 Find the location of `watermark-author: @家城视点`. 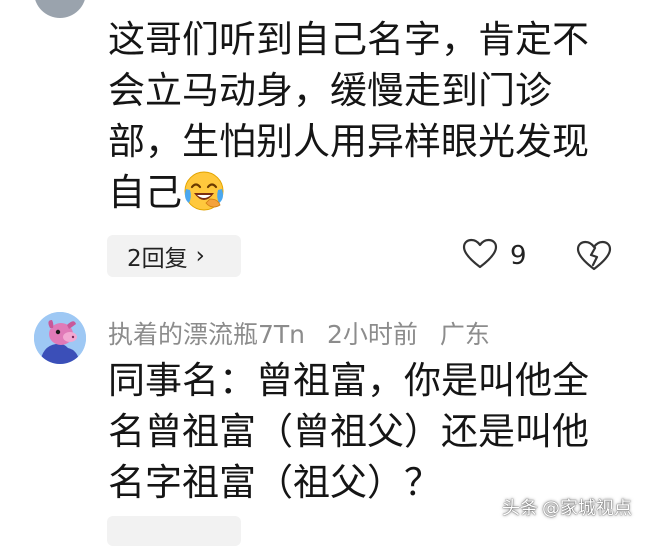

watermark-author: @家城视点 is located at coordinates (587, 508).